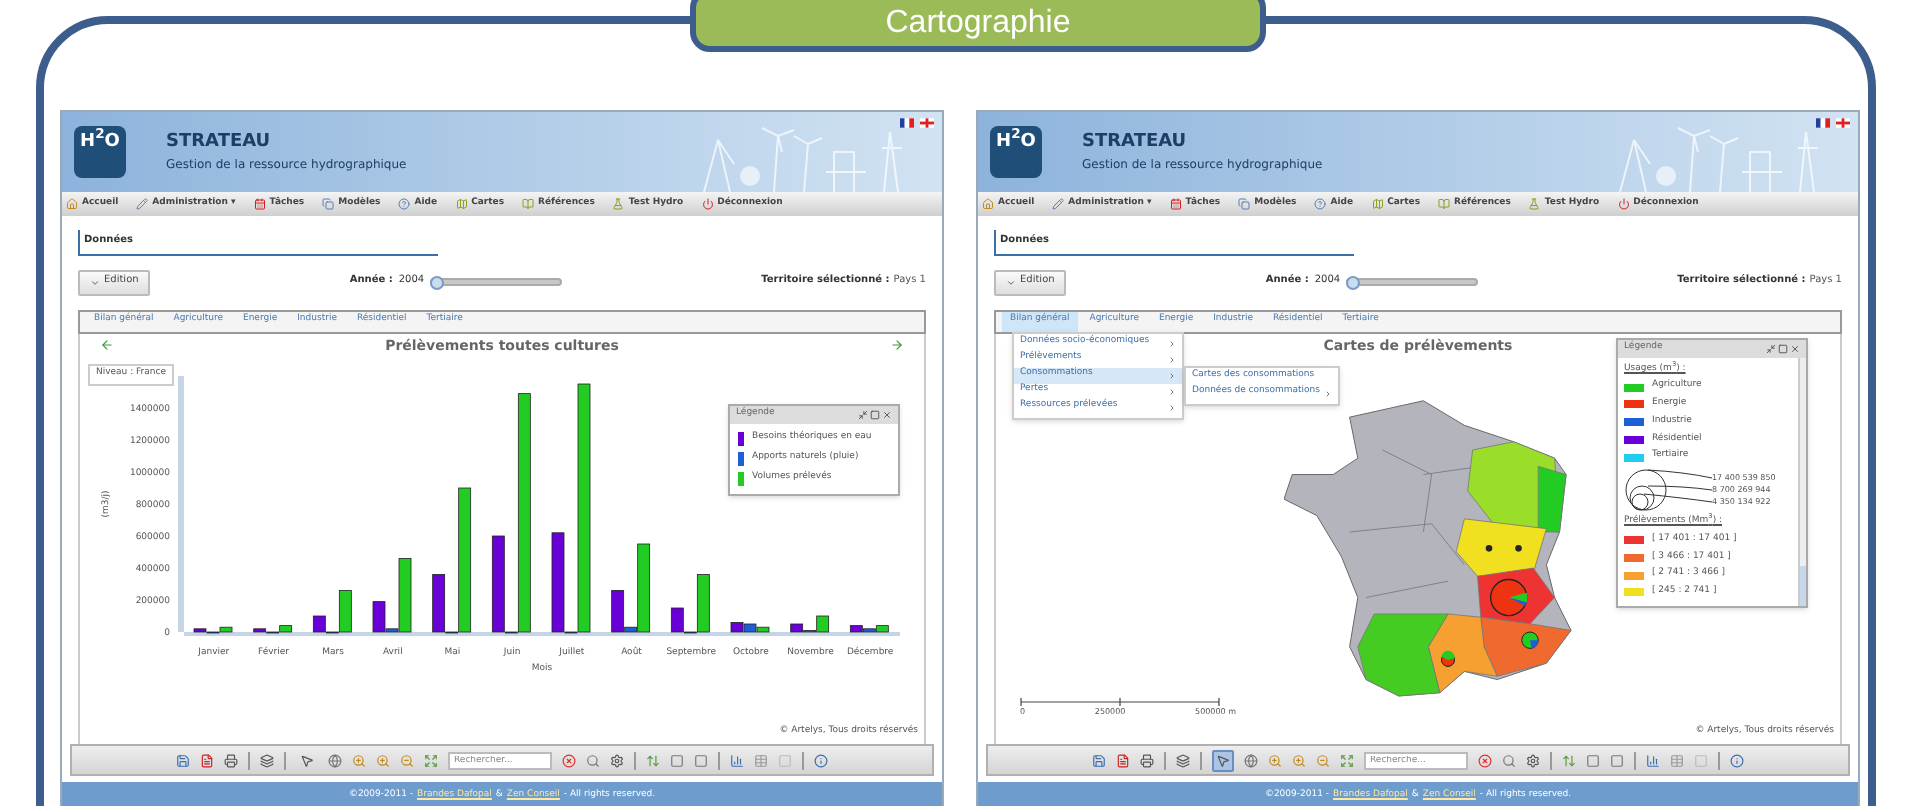  What do you see at coordinates (1802, 481) in the screenshot?
I see `scrollbar` at bounding box center [1802, 481].